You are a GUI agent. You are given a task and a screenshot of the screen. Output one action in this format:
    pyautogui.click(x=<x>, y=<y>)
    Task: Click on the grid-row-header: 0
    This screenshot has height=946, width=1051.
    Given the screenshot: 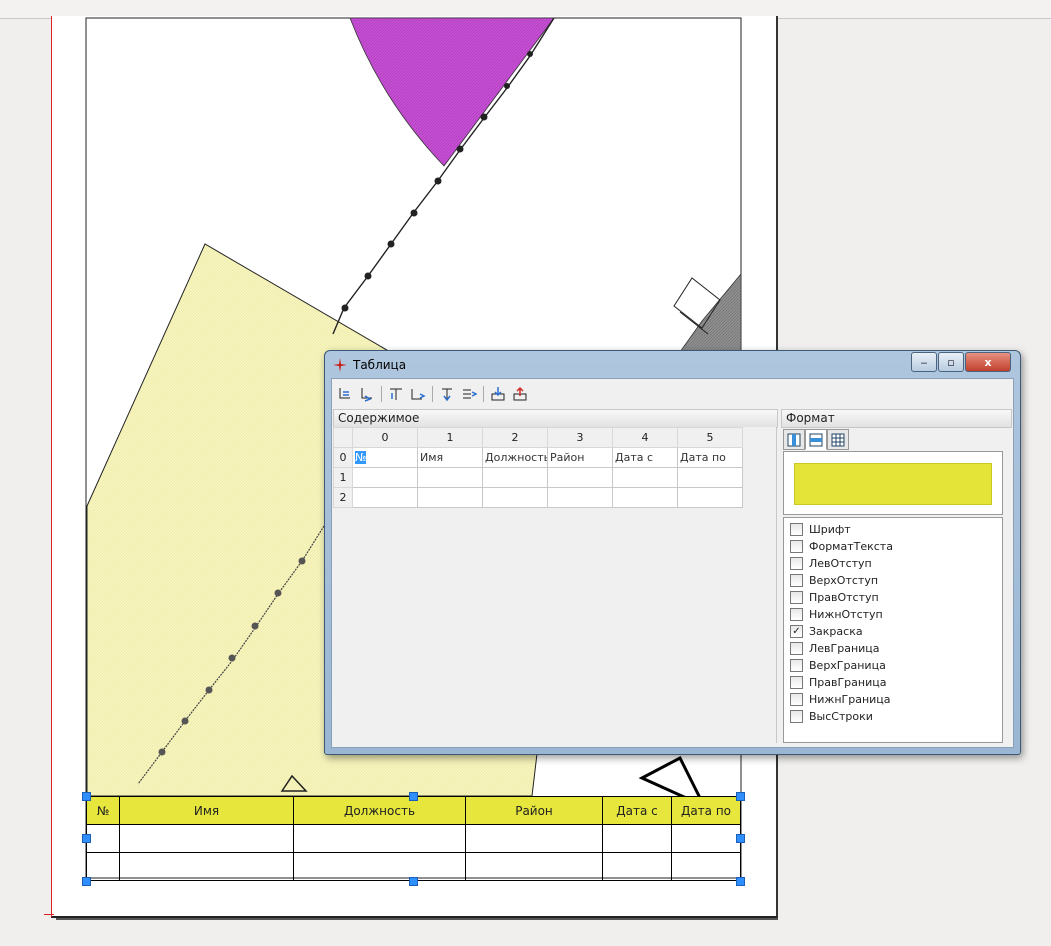 What is the action you would take?
    pyautogui.click(x=343, y=457)
    